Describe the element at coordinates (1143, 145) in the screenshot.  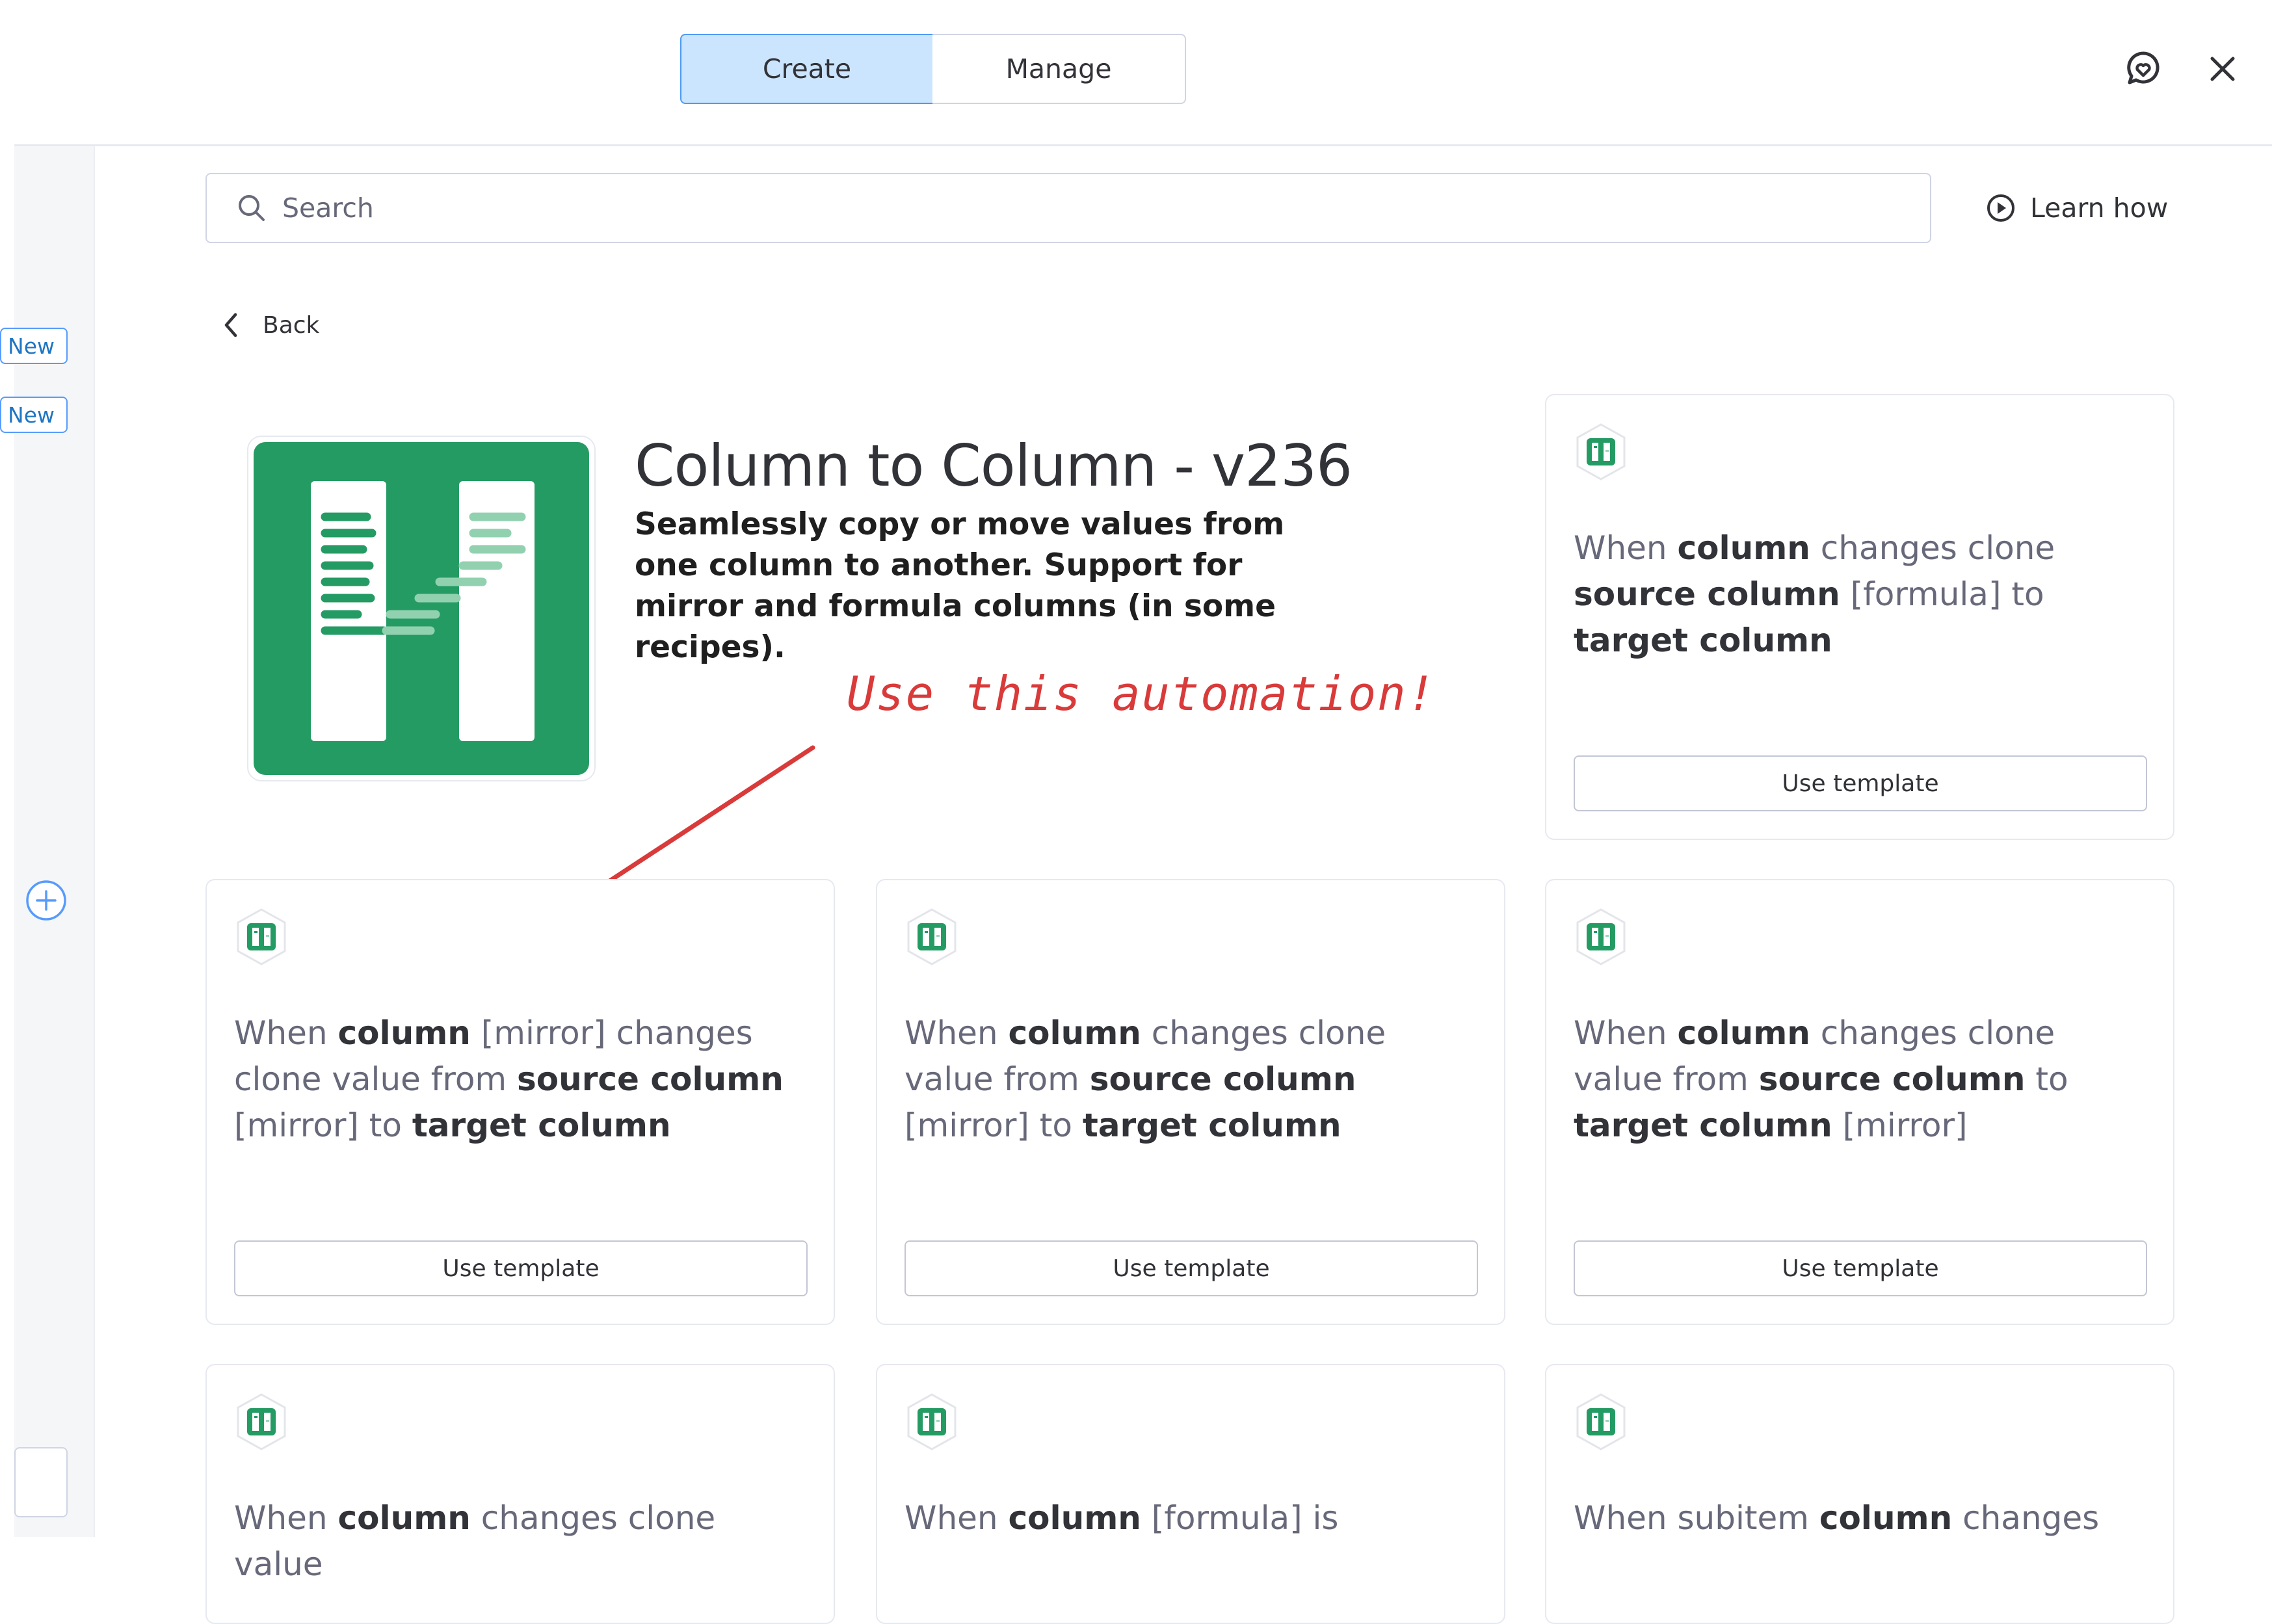
I see `header-divider` at that location.